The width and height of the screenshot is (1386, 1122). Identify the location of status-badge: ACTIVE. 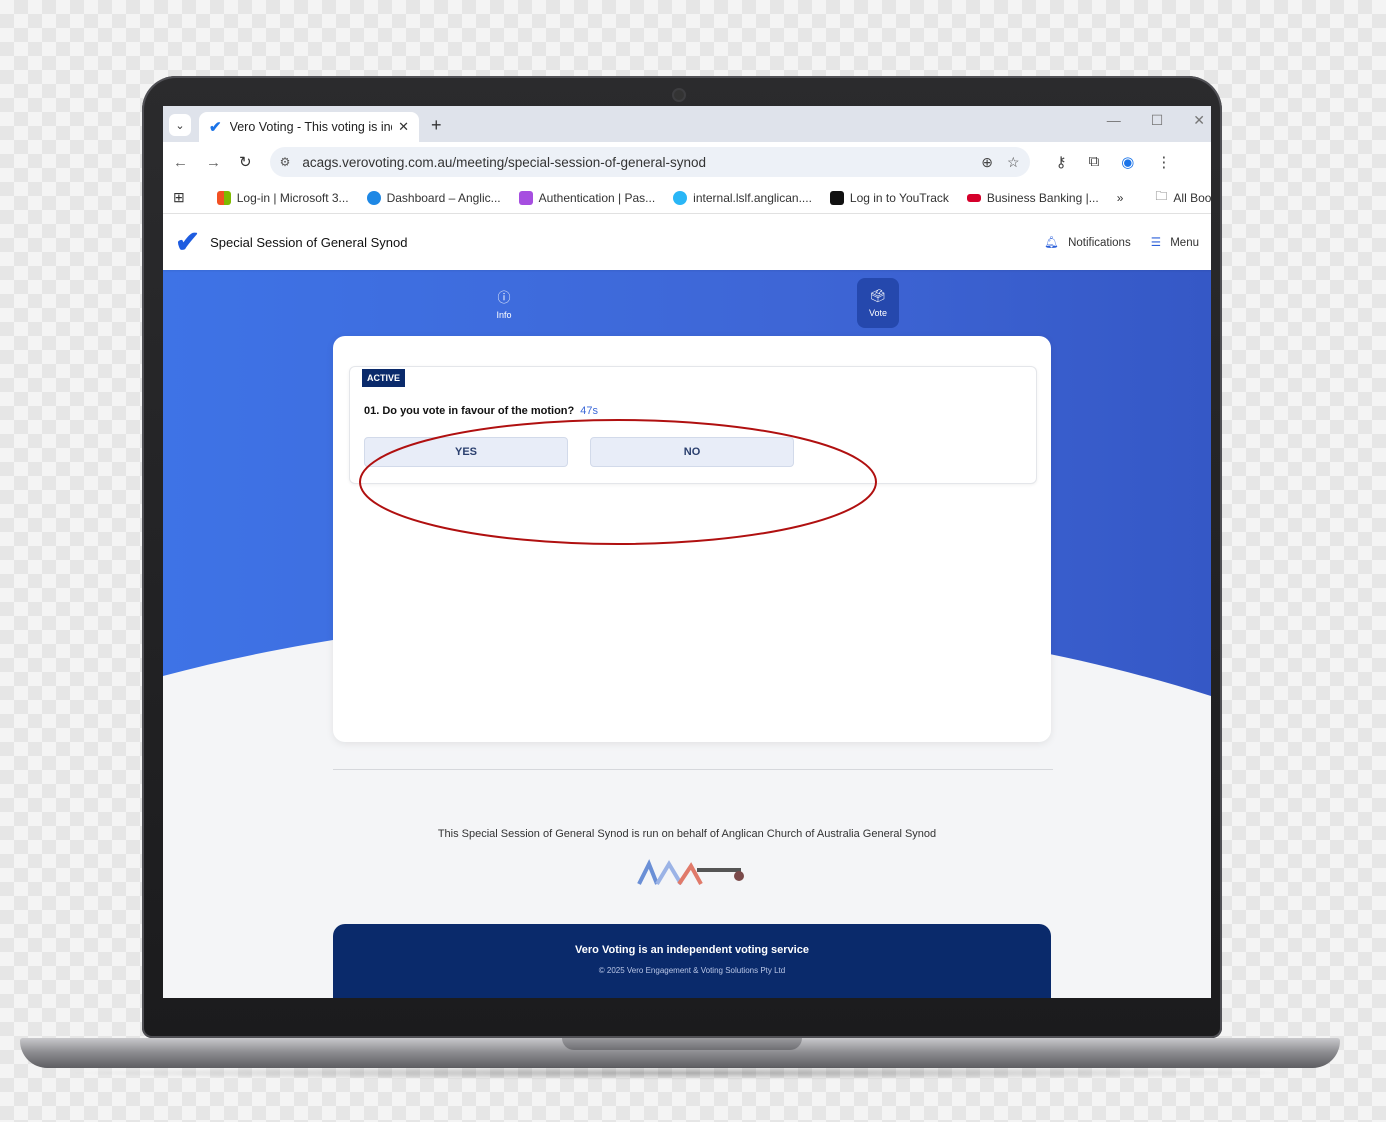
(384, 378).